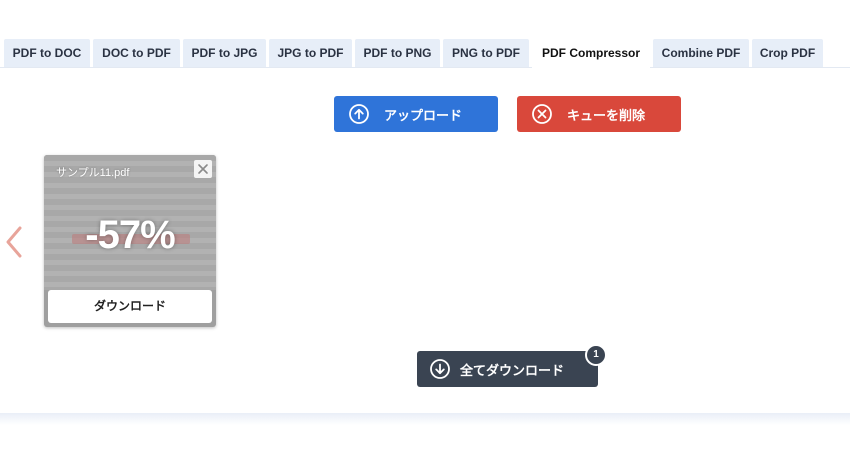 The height and width of the screenshot is (453, 850). Describe the element at coordinates (130, 235) in the screenshot. I see `compression-percentage: -57%` at that location.